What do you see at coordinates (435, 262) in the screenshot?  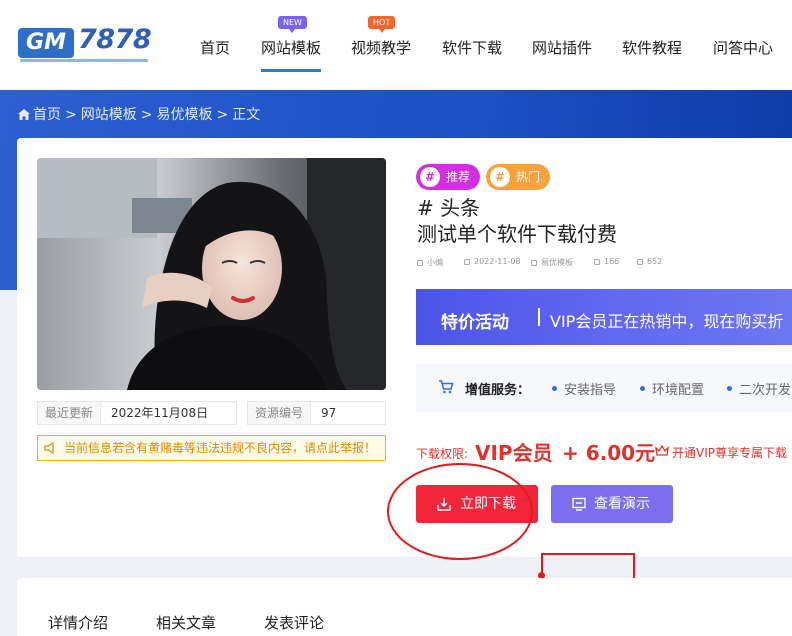 I see `author-name: 小编` at bounding box center [435, 262].